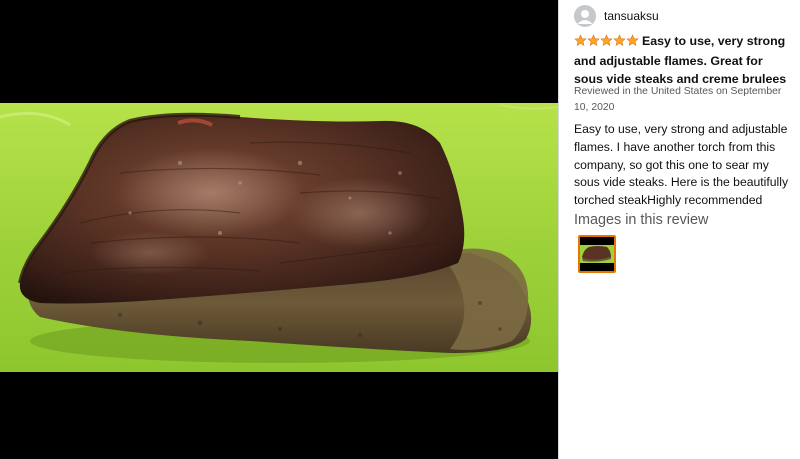 This screenshot has height=459, width=800. I want to click on reviewer-name: tansuaksu, so click(631, 16).